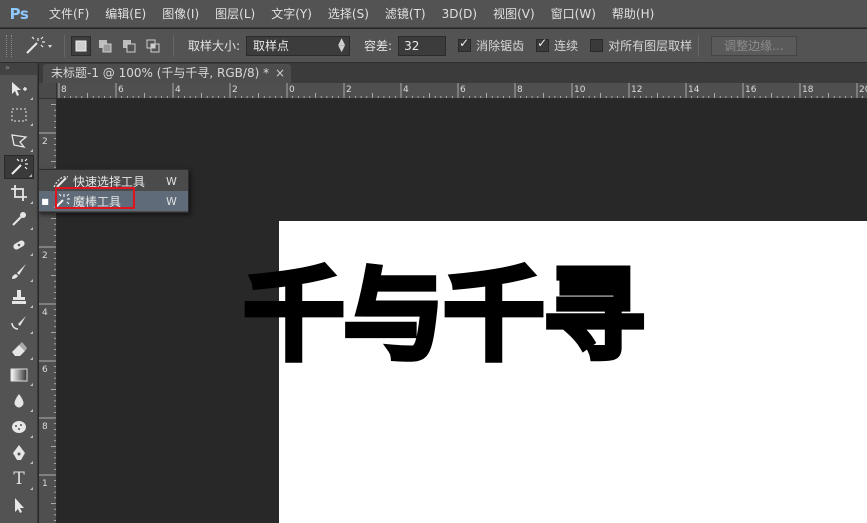 This screenshot has width=867, height=523. I want to click on pen-tool, so click(19, 453).